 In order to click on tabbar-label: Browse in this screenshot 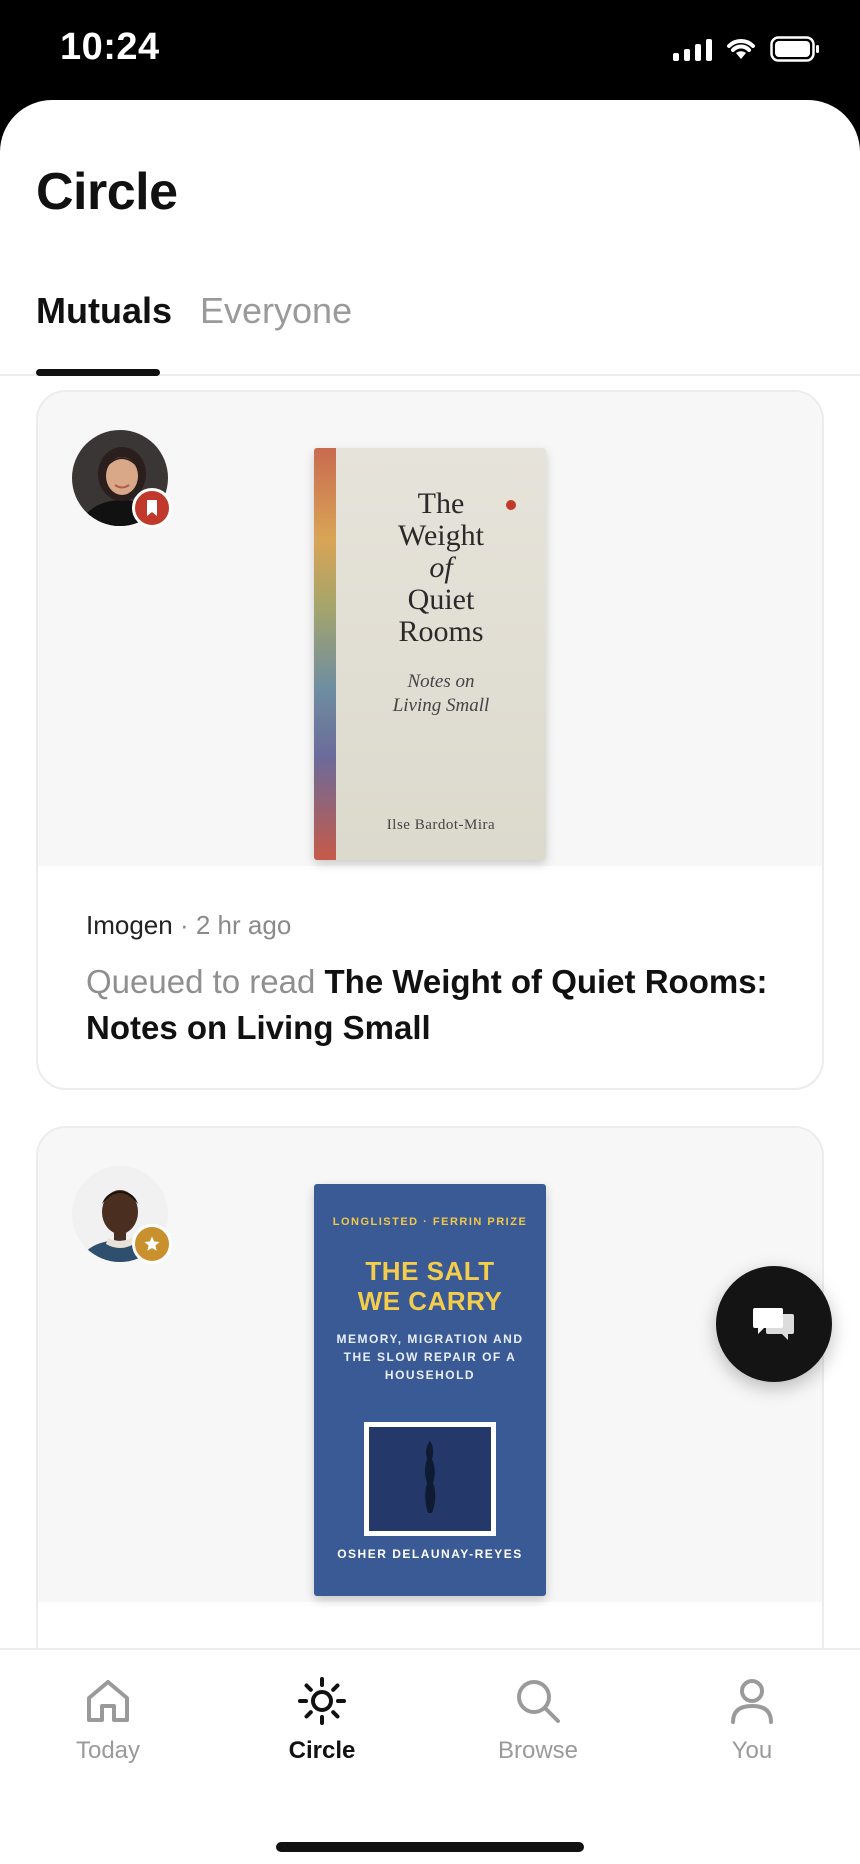, I will do `click(538, 1750)`.